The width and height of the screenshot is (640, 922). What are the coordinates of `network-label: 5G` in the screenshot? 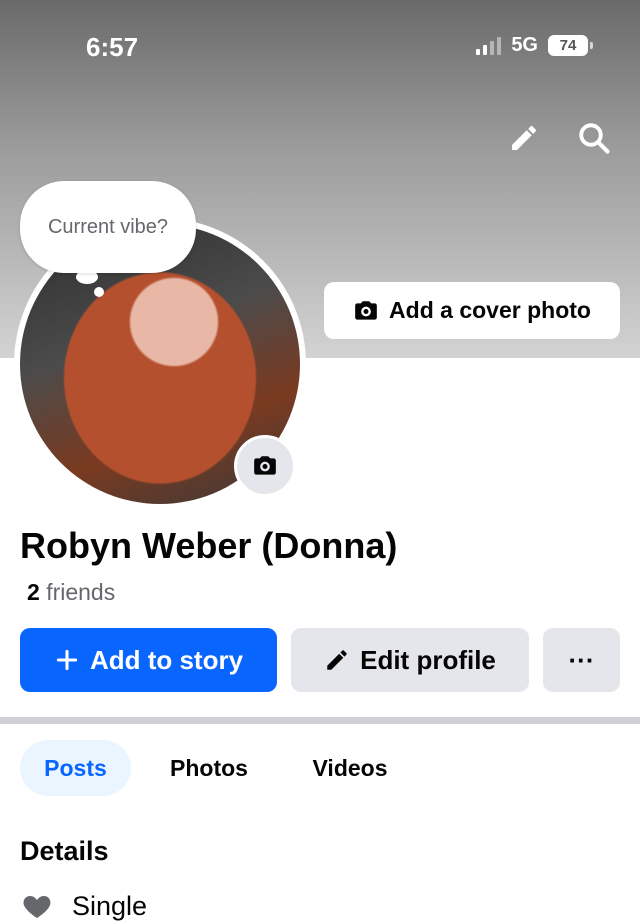 It's located at (524, 45).